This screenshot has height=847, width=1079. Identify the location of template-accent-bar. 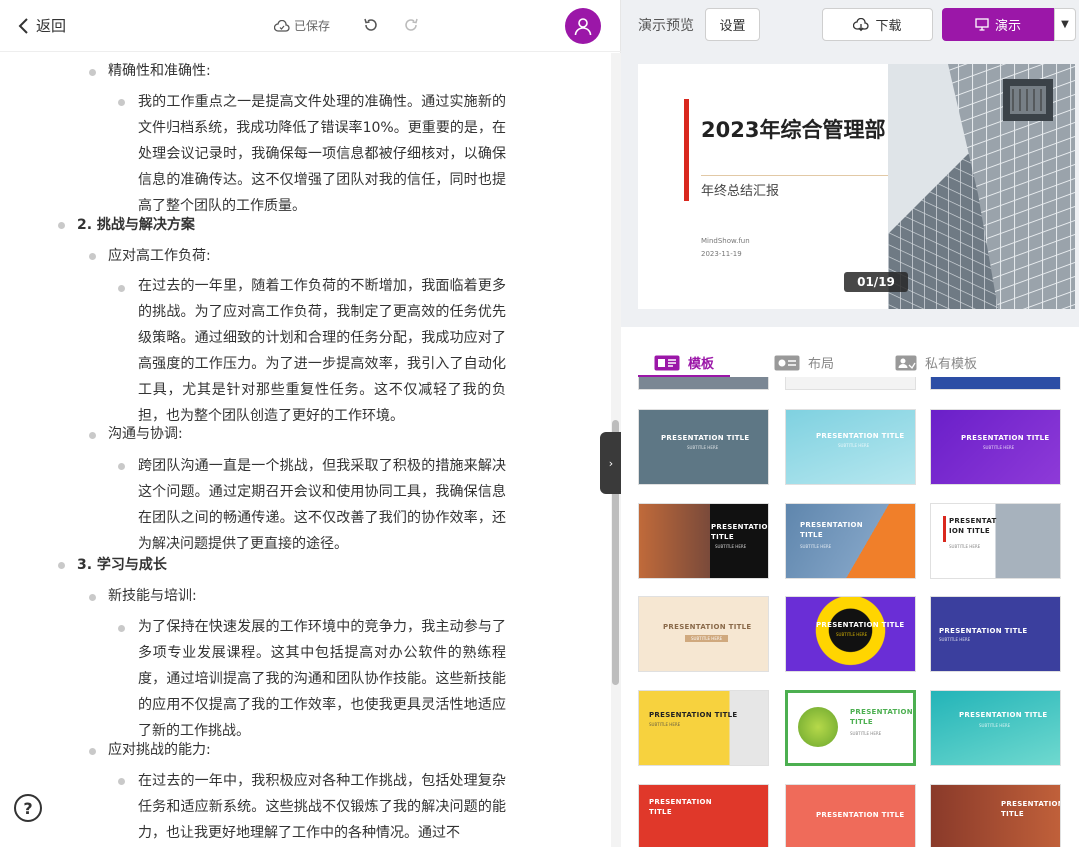
(944, 529).